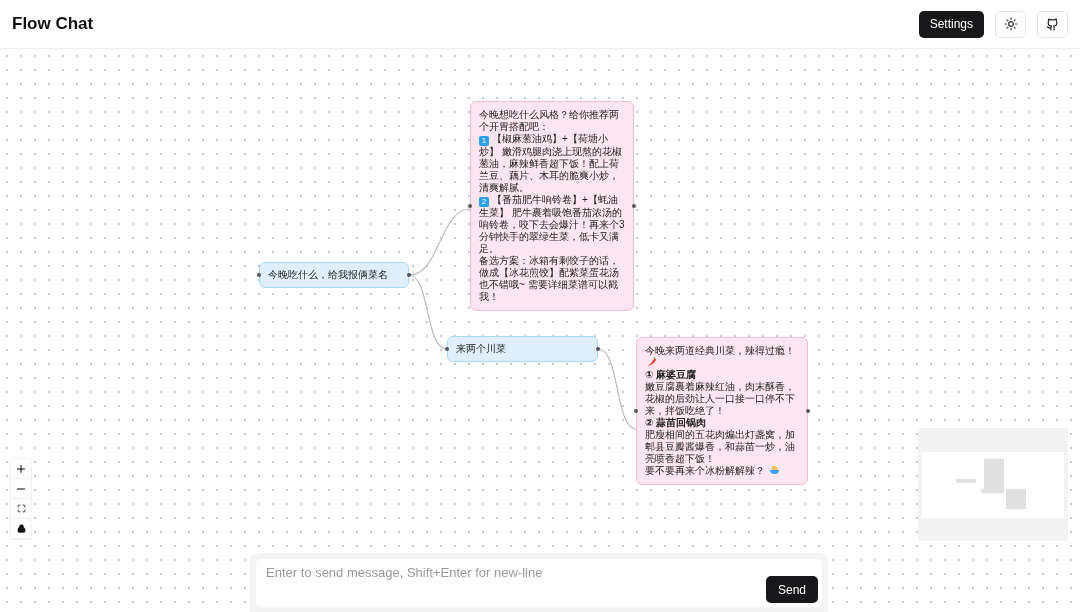  I want to click on github-icon, so click(1052, 24).